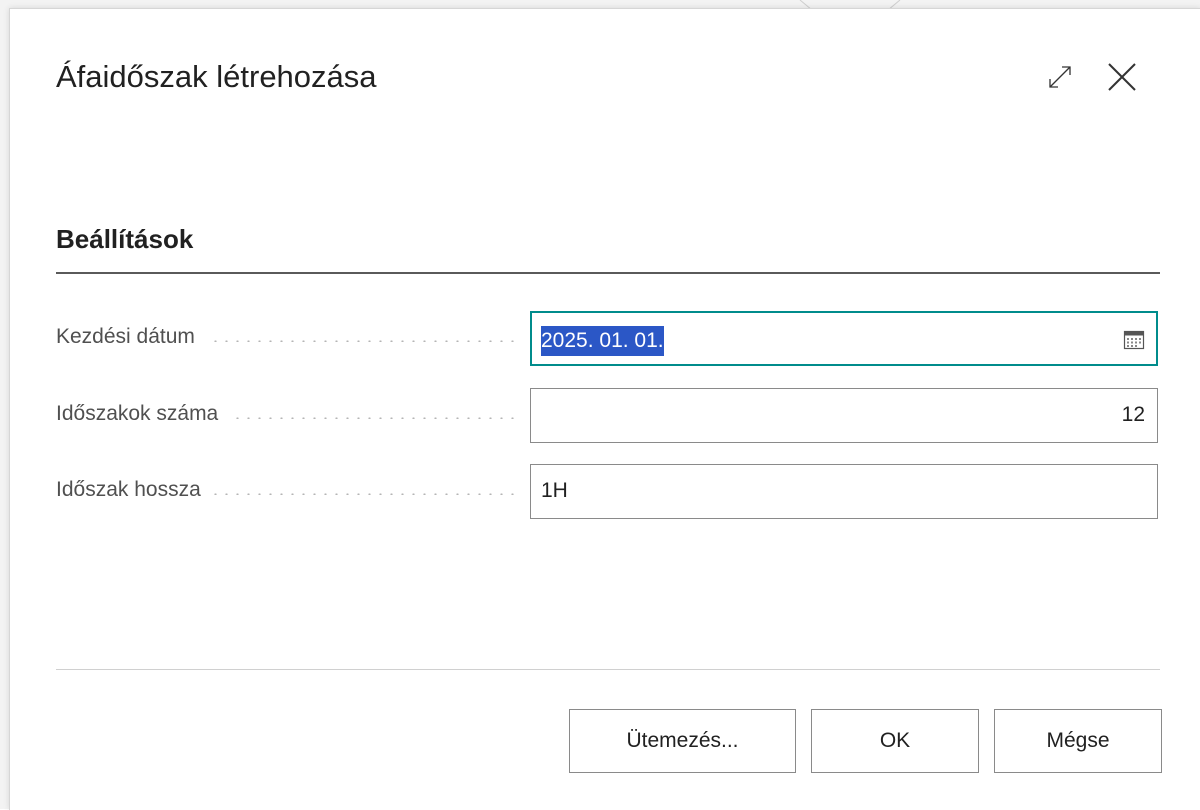 This screenshot has width=1200, height=810. What do you see at coordinates (844, 415) in the screenshot?
I see `number-of-periods-input: 12` at bounding box center [844, 415].